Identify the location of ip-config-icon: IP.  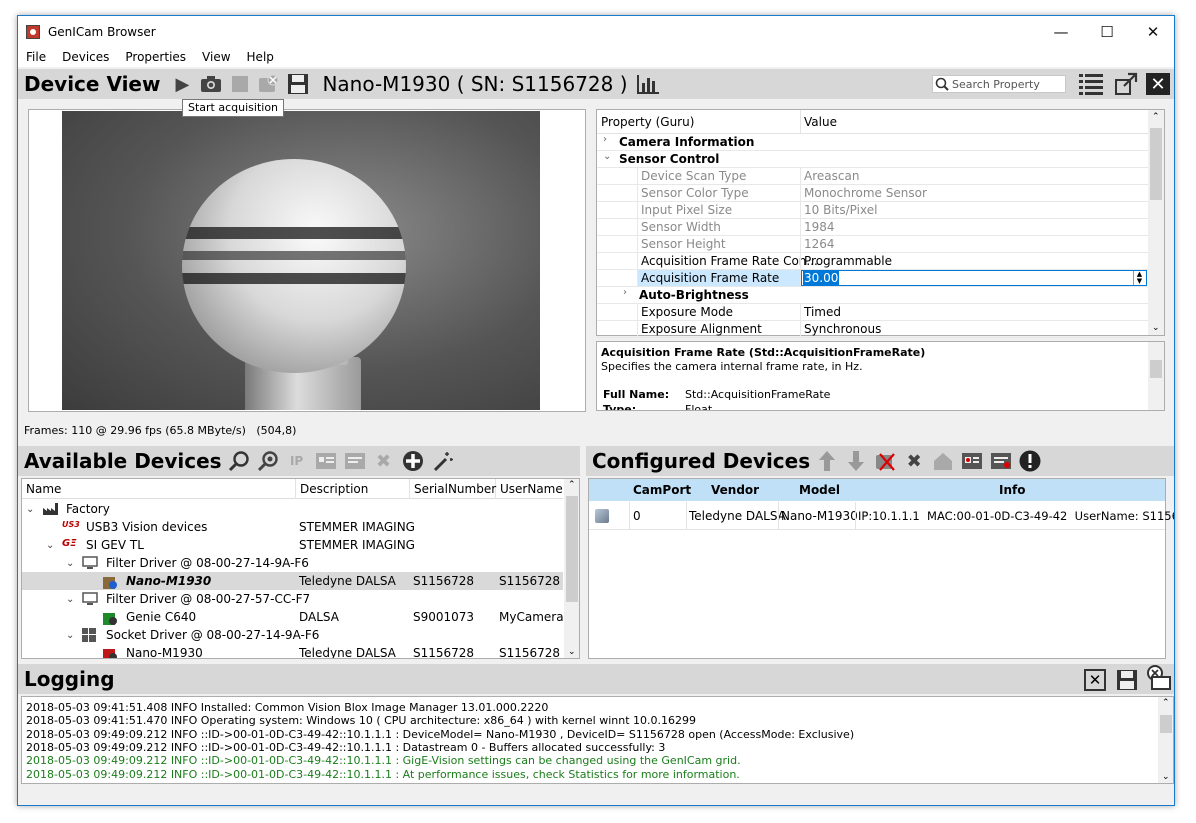
(297, 461).